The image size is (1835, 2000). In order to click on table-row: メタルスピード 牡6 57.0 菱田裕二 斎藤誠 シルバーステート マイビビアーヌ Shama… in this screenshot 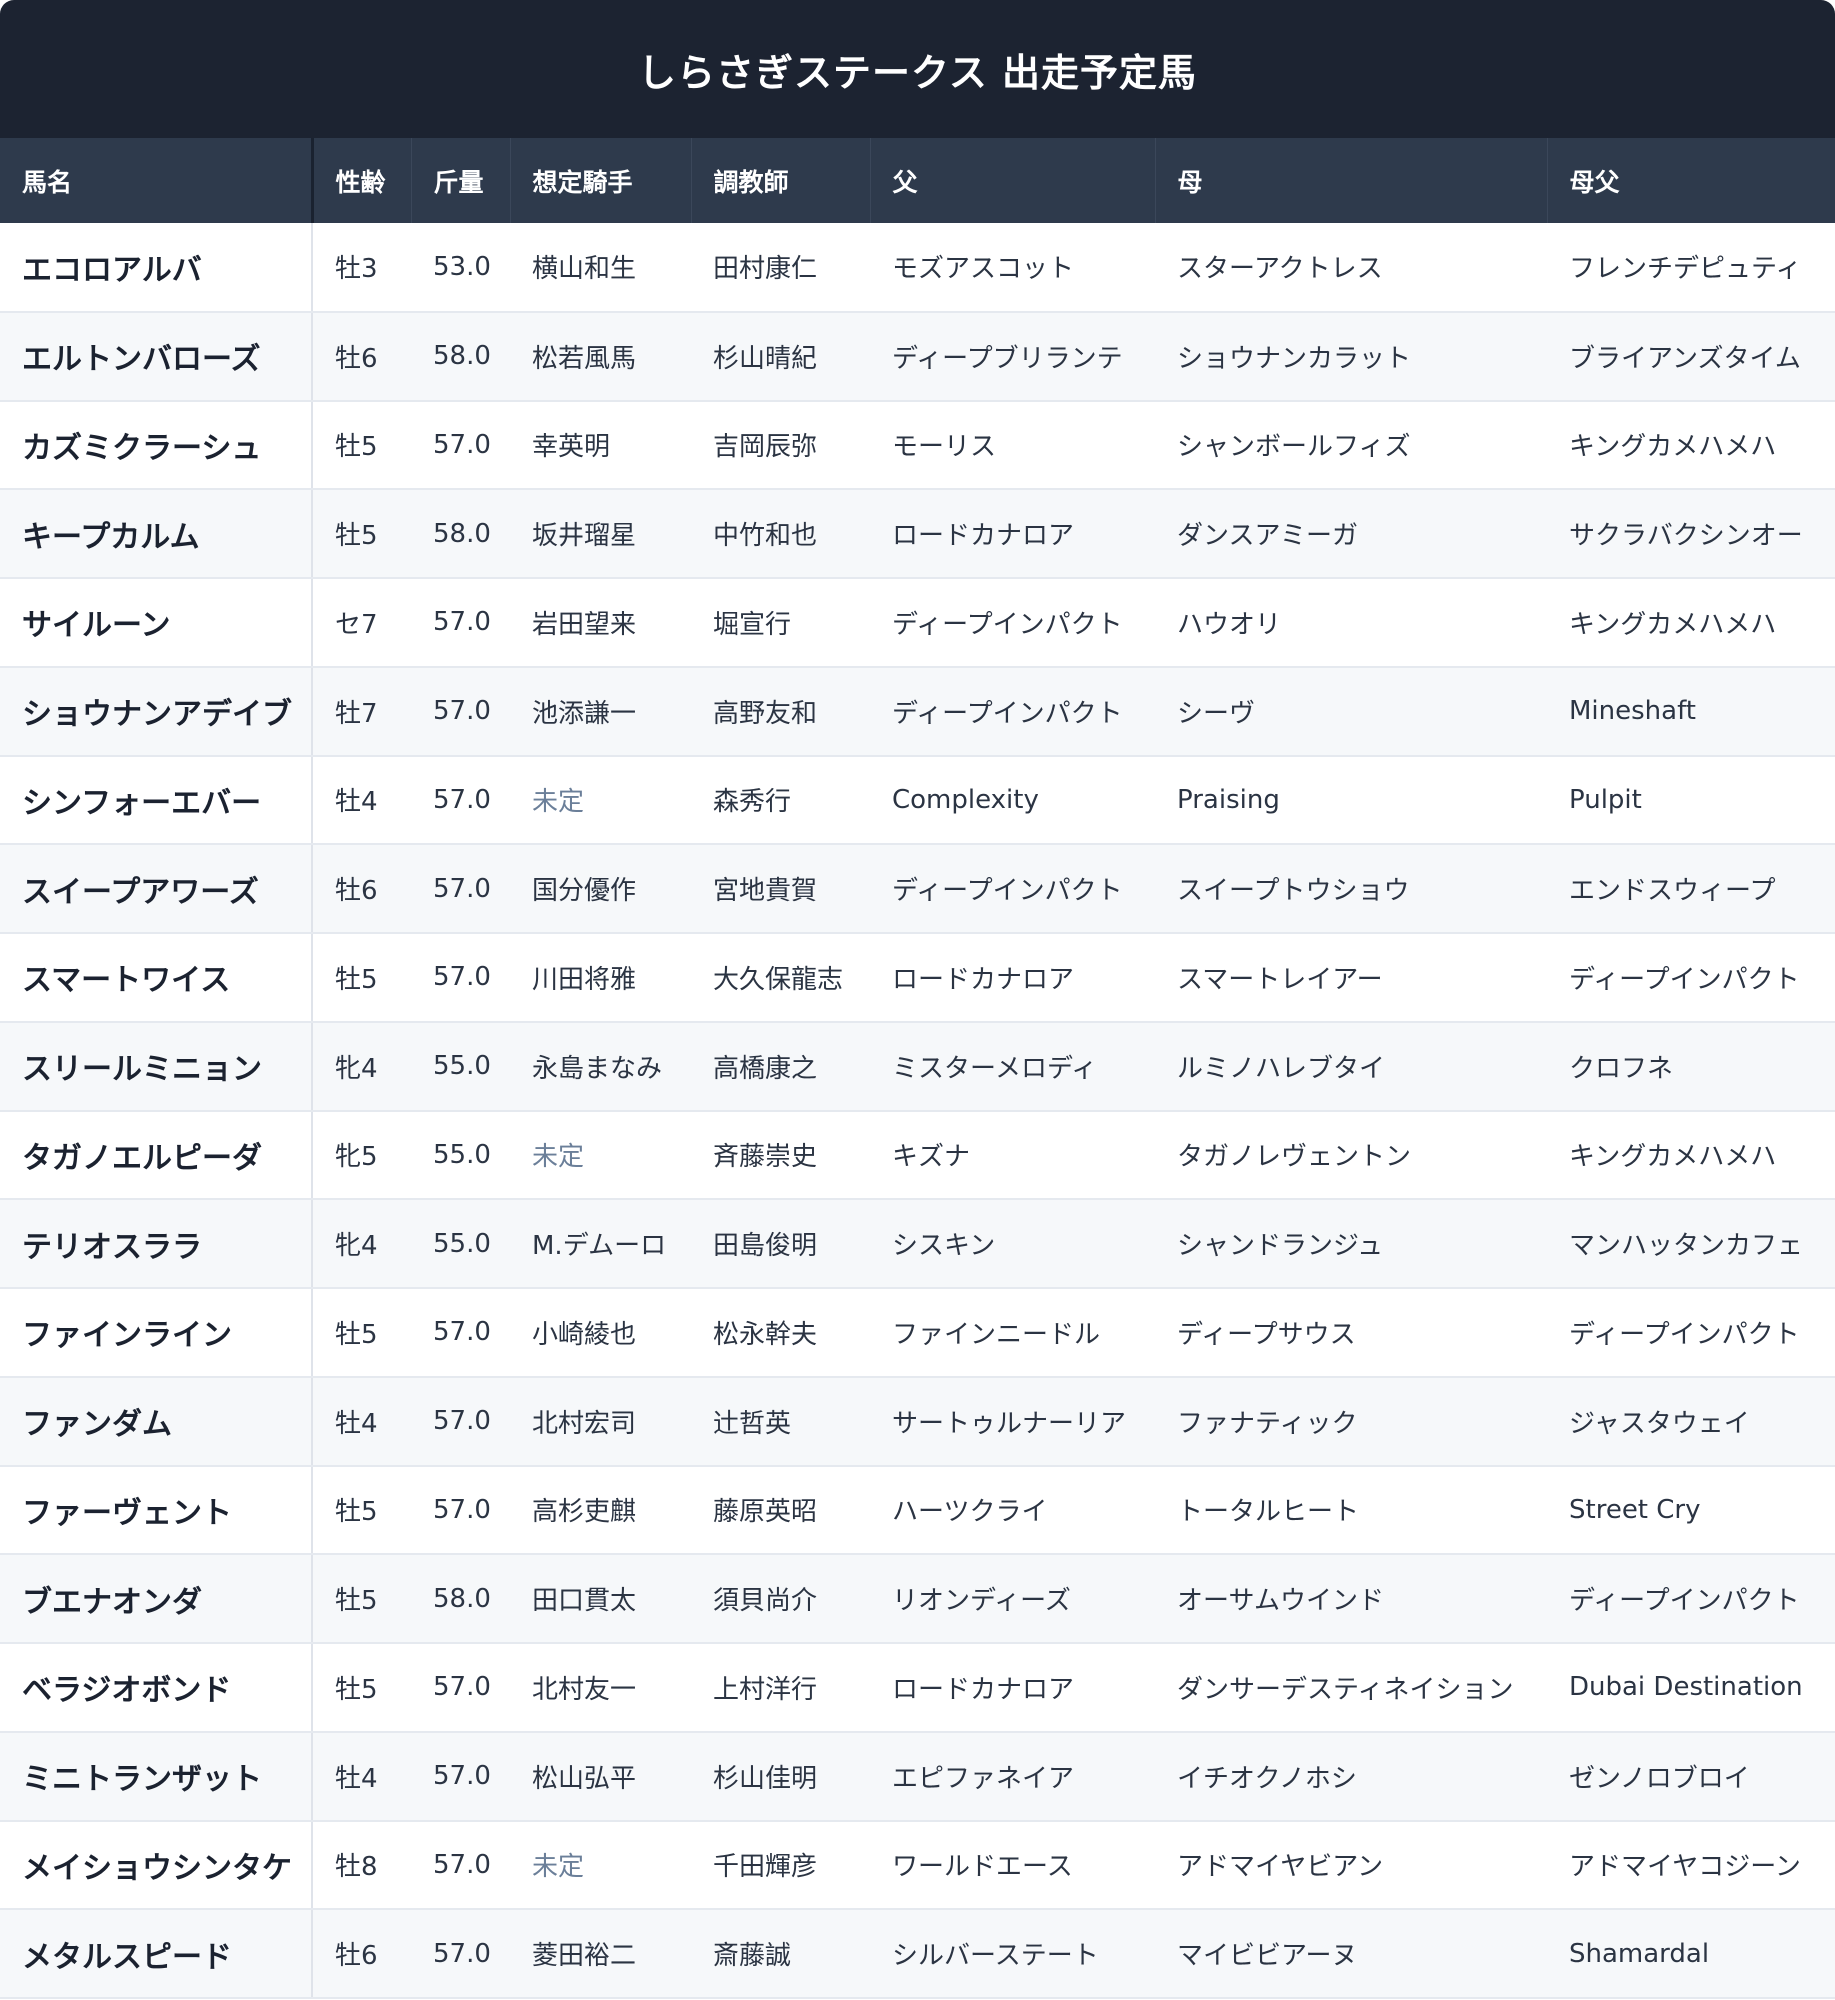, I will do `click(917, 1954)`.